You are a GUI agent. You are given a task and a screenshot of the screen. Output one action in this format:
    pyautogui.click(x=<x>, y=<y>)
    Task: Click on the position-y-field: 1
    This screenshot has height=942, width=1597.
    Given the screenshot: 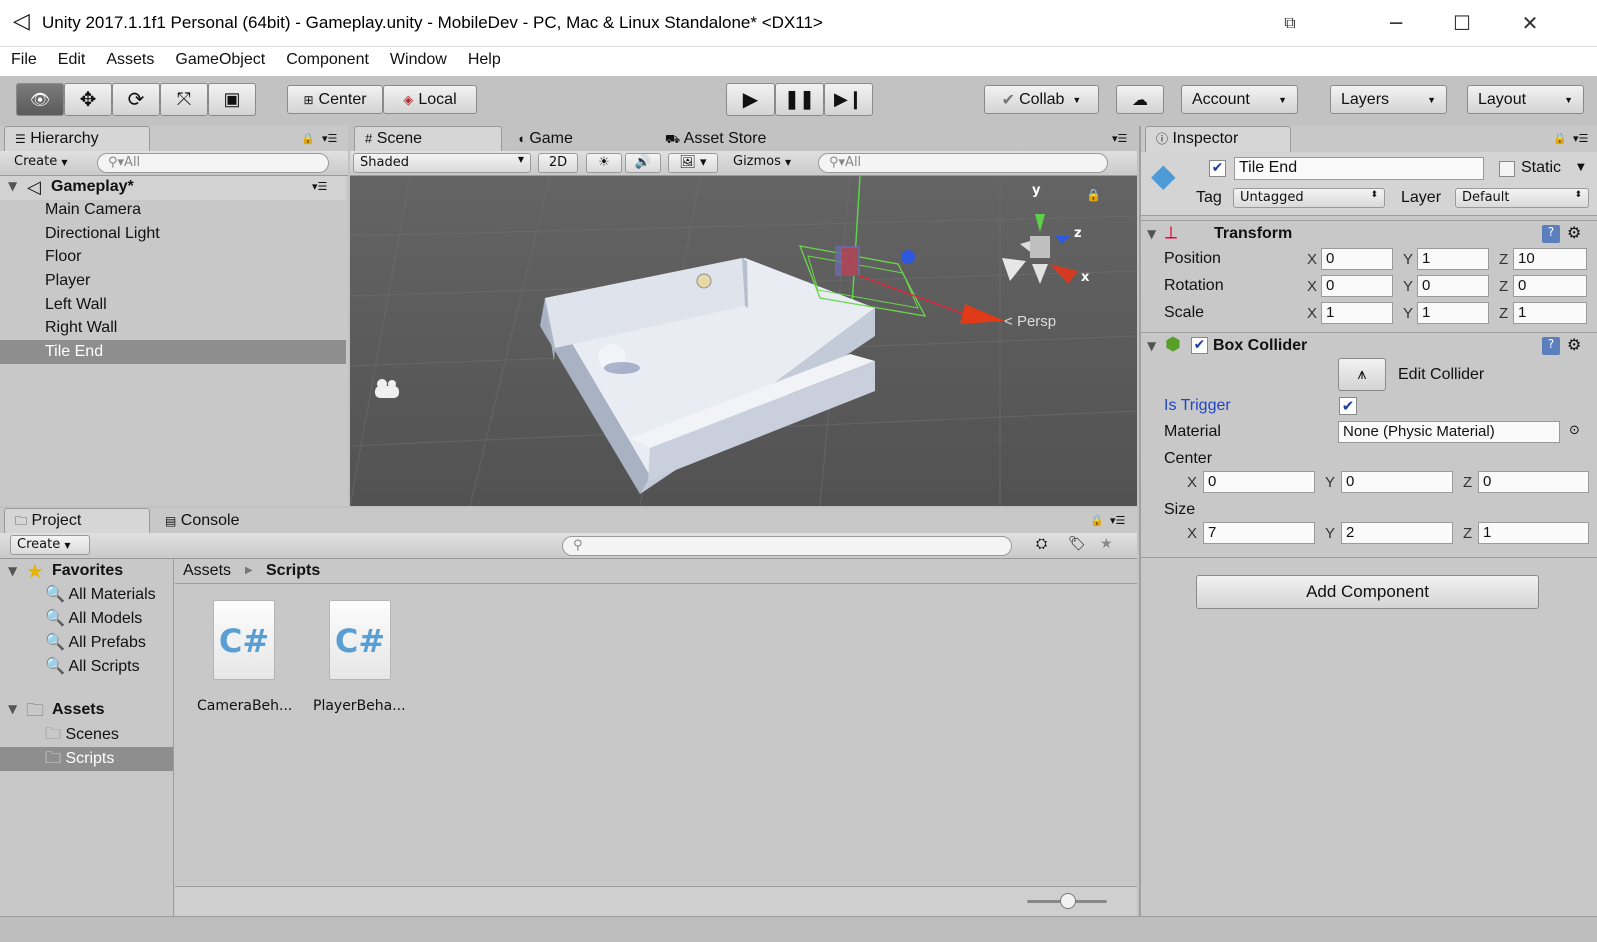 What is the action you would take?
    pyautogui.click(x=1453, y=259)
    